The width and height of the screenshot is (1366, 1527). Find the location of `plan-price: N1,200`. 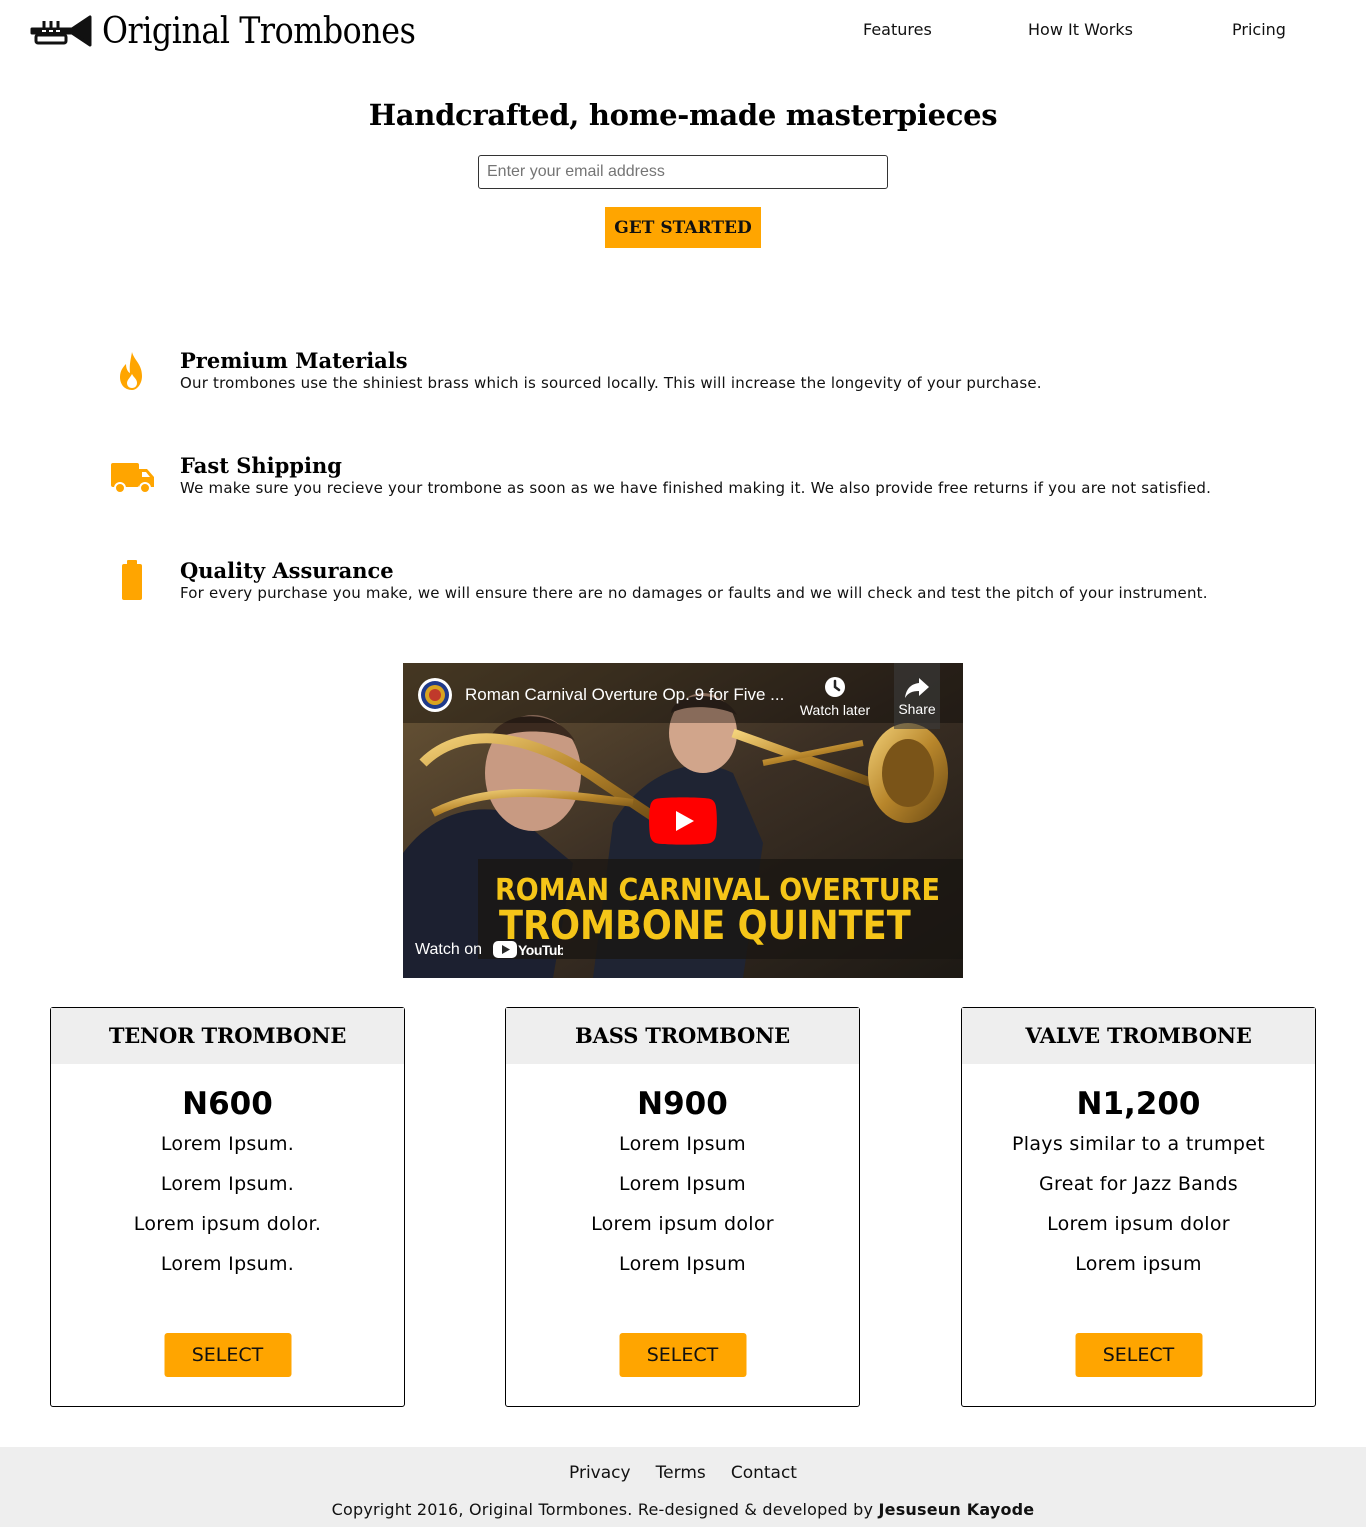

plan-price: N1,200 is located at coordinates (1138, 1104).